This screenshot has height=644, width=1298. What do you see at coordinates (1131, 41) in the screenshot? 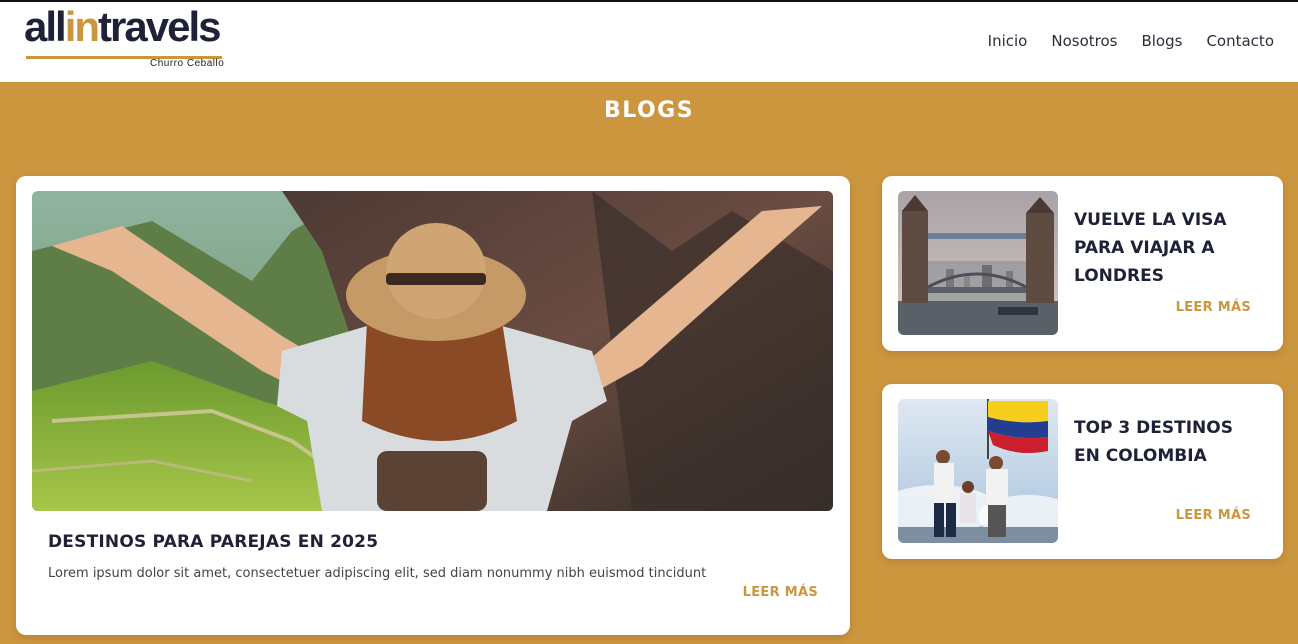
I see `main-nav: Inicio Nosotros Blogs Contacto` at bounding box center [1131, 41].